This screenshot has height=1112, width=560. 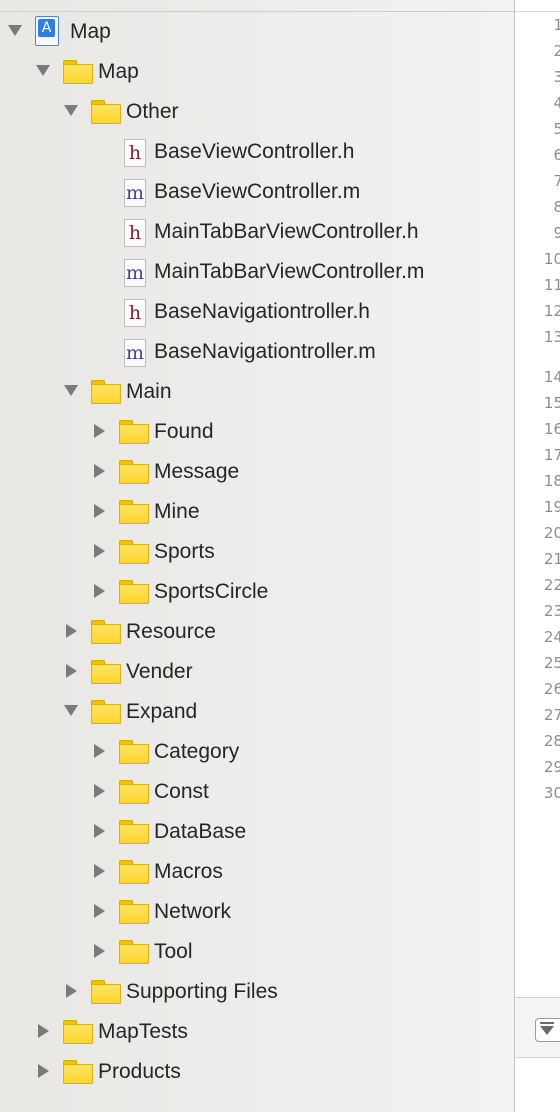 What do you see at coordinates (556, 207) in the screenshot?
I see `line-number: 8` at bounding box center [556, 207].